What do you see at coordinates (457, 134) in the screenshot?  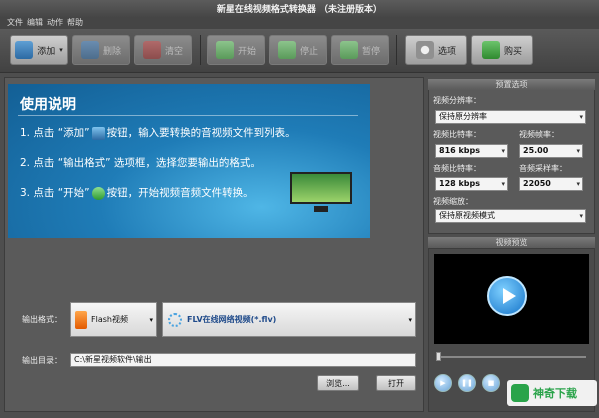 I see `video-bitrate-label: 视频比特率：` at bounding box center [457, 134].